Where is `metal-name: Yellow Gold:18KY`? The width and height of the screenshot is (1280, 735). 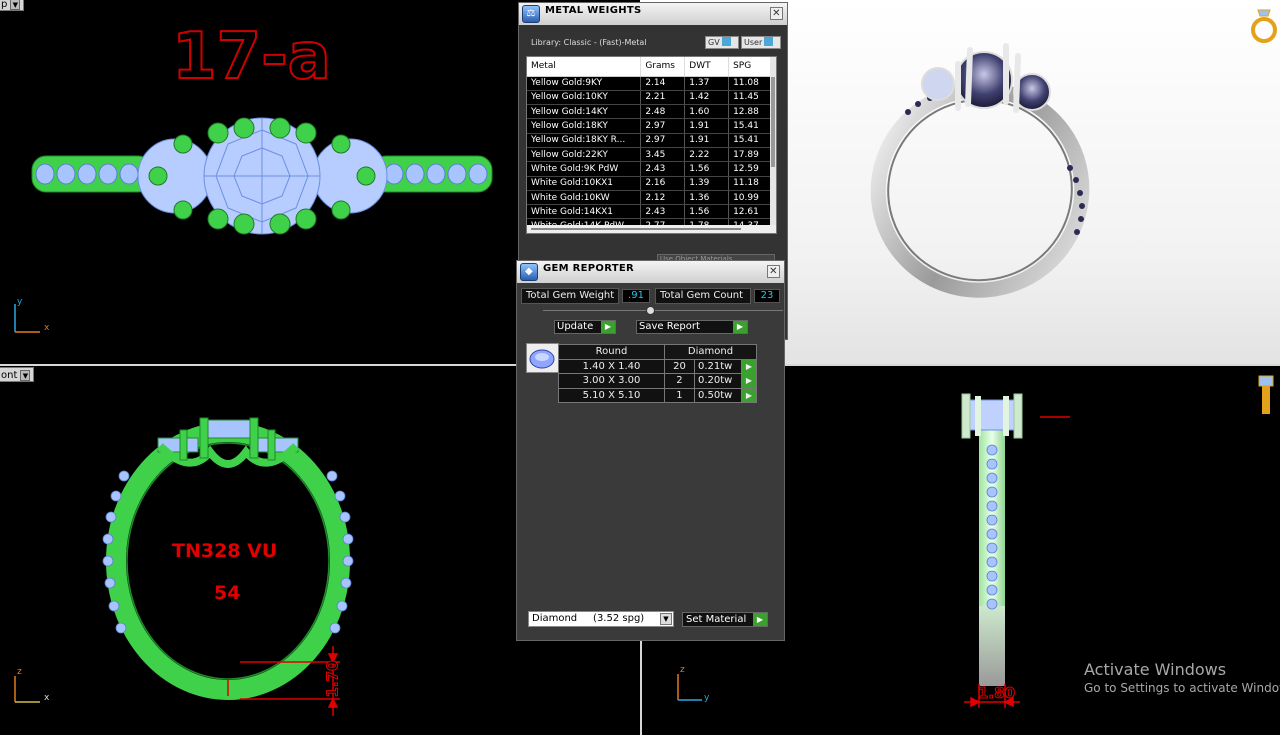 metal-name: Yellow Gold:18KY is located at coordinates (584, 126).